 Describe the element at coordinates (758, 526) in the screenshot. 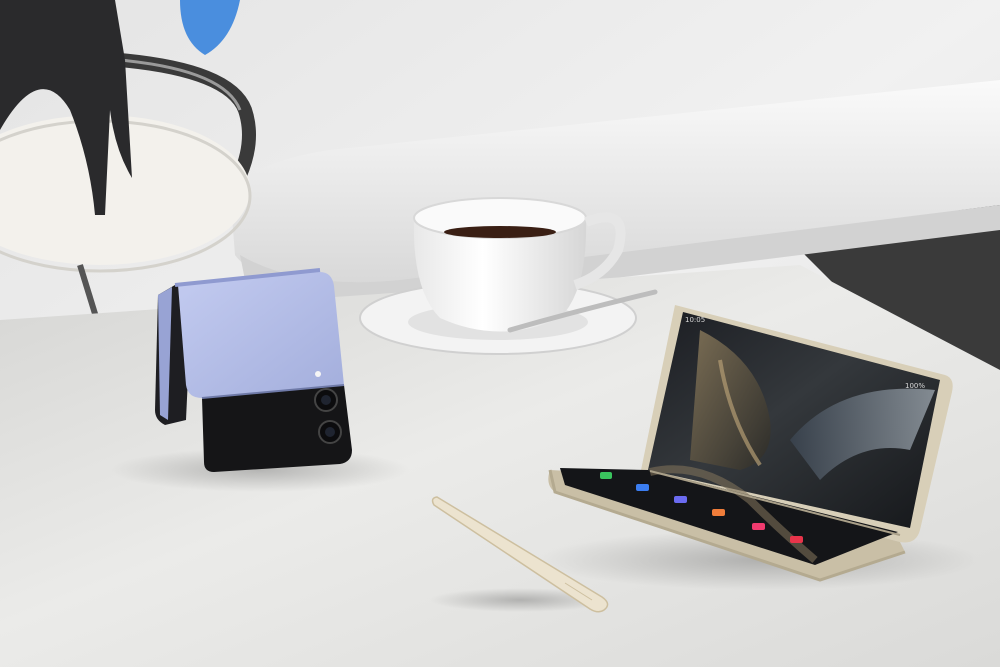

I see `app-icon-gallery` at that location.